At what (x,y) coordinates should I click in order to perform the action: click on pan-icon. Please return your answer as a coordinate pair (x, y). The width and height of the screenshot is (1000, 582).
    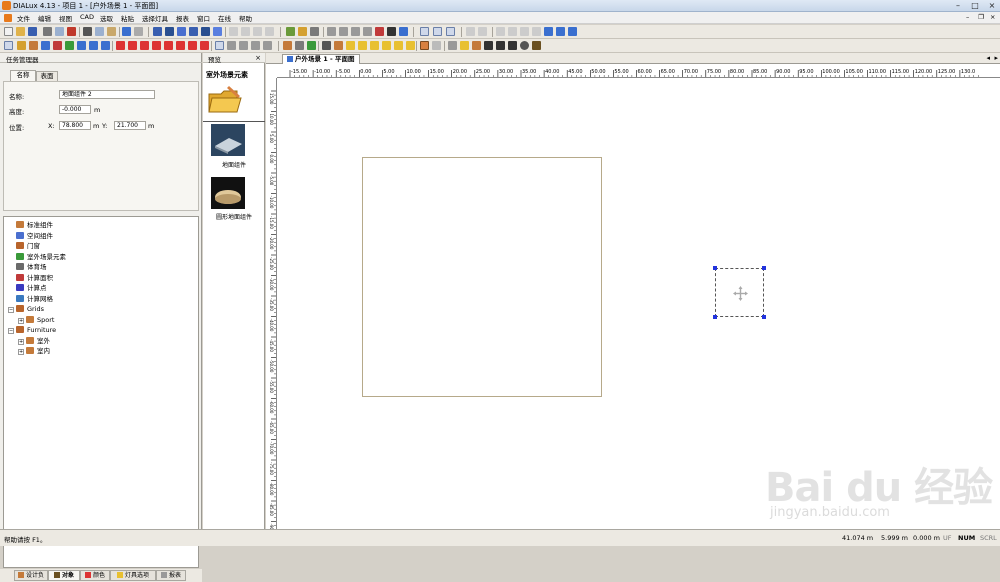
    Looking at the image, I should click on (21, 45).